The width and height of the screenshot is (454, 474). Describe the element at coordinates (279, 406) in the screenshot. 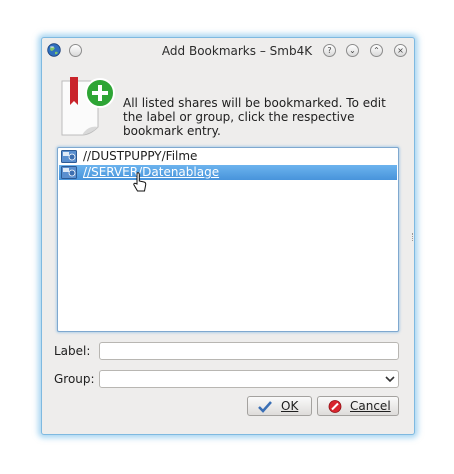

I see `ok-button: OK` at that location.